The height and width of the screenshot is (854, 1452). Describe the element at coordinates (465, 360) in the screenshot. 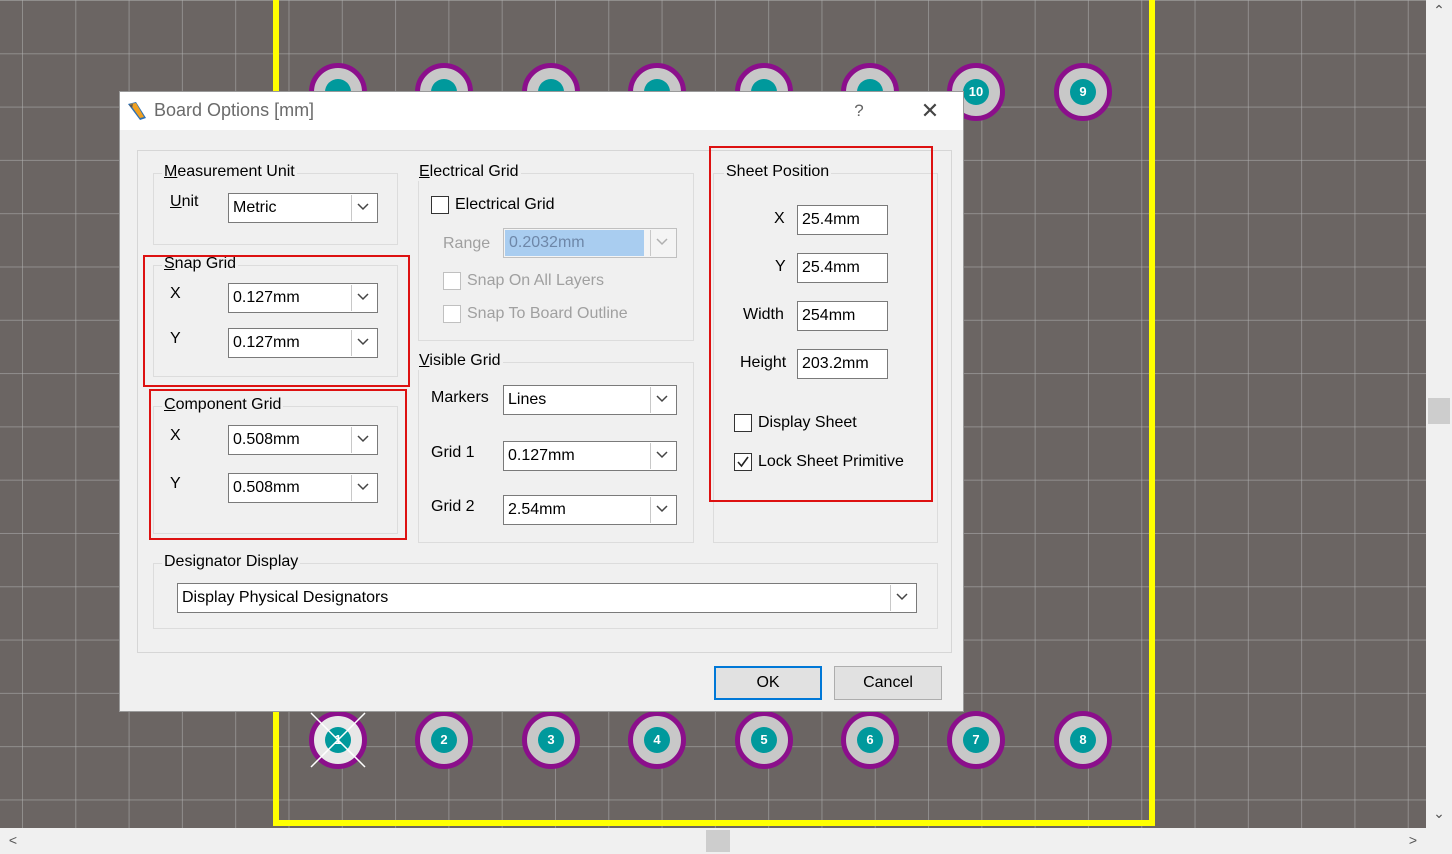

I see `legend-text: isible Grid` at that location.